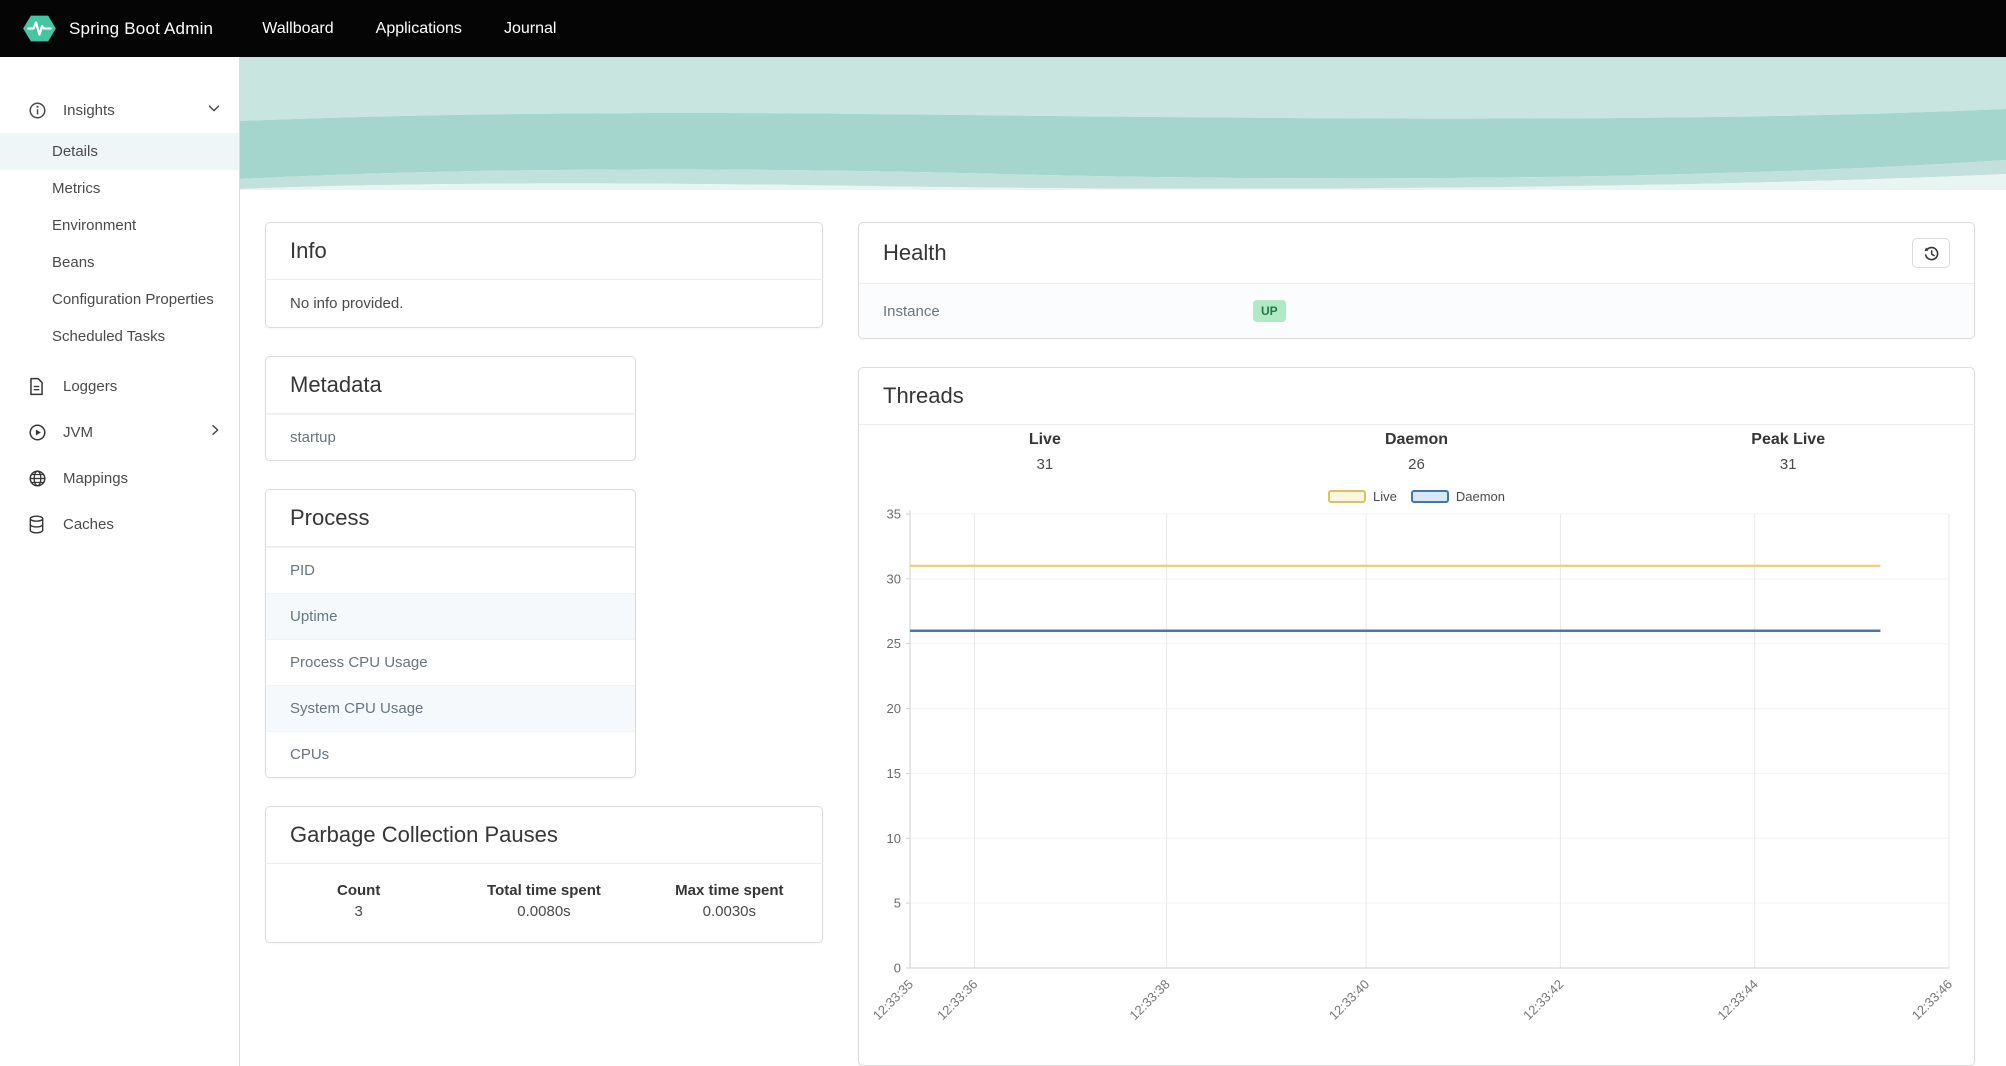  What do you see at coordinates (911, 311) in the screenshot?
I see `health-instance-label: Instance` at bounding box center [911, 311].